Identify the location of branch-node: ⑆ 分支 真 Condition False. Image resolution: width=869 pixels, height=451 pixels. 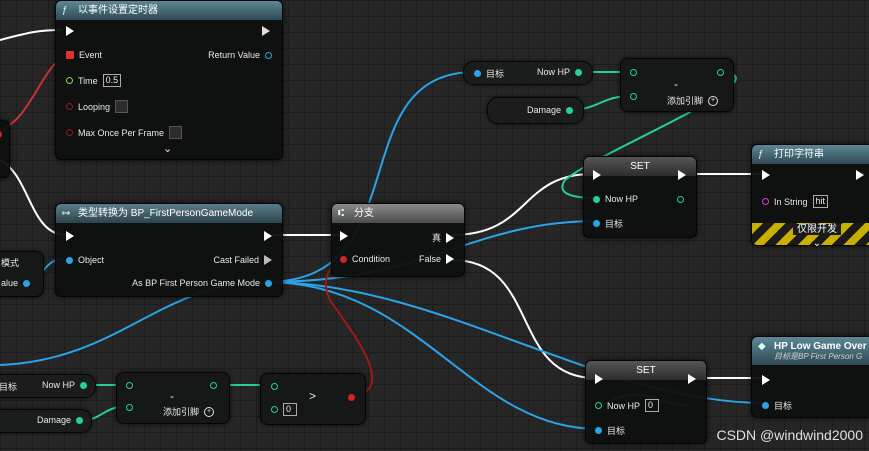
(398, 240).